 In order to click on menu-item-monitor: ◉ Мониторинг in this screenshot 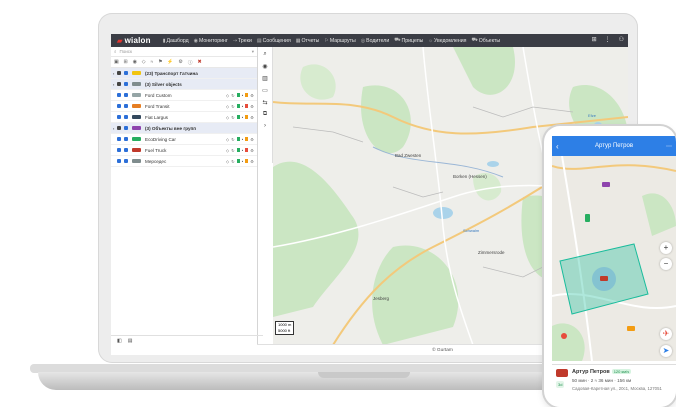, I will do `click(211, 41)`.